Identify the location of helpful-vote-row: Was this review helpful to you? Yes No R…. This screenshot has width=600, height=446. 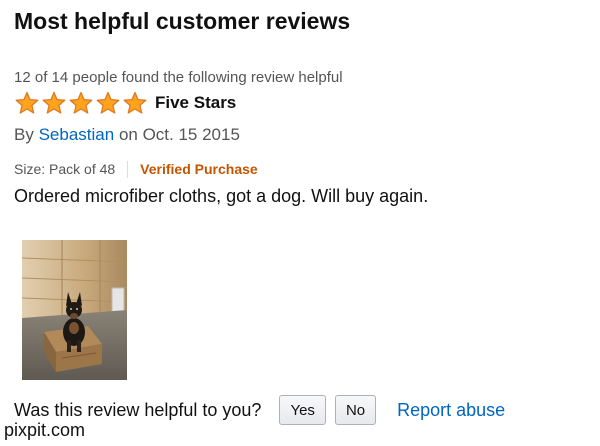
(259, 410).